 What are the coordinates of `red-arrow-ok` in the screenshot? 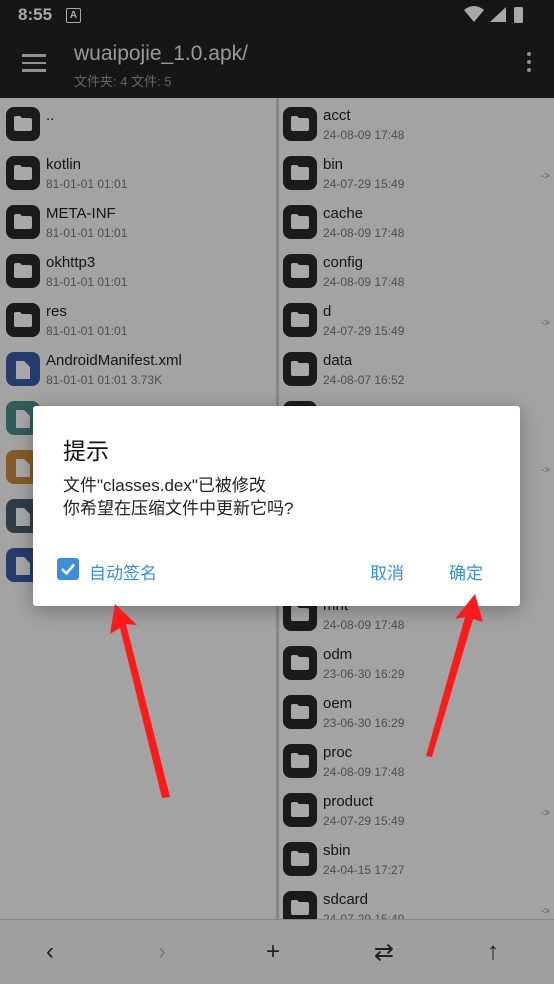 It's located at (454, 675).